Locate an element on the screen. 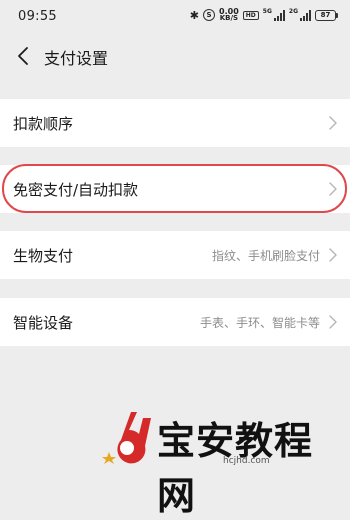 The image size is (350, 520). speed-unit: KB/S is located at coordinates (229, 18).